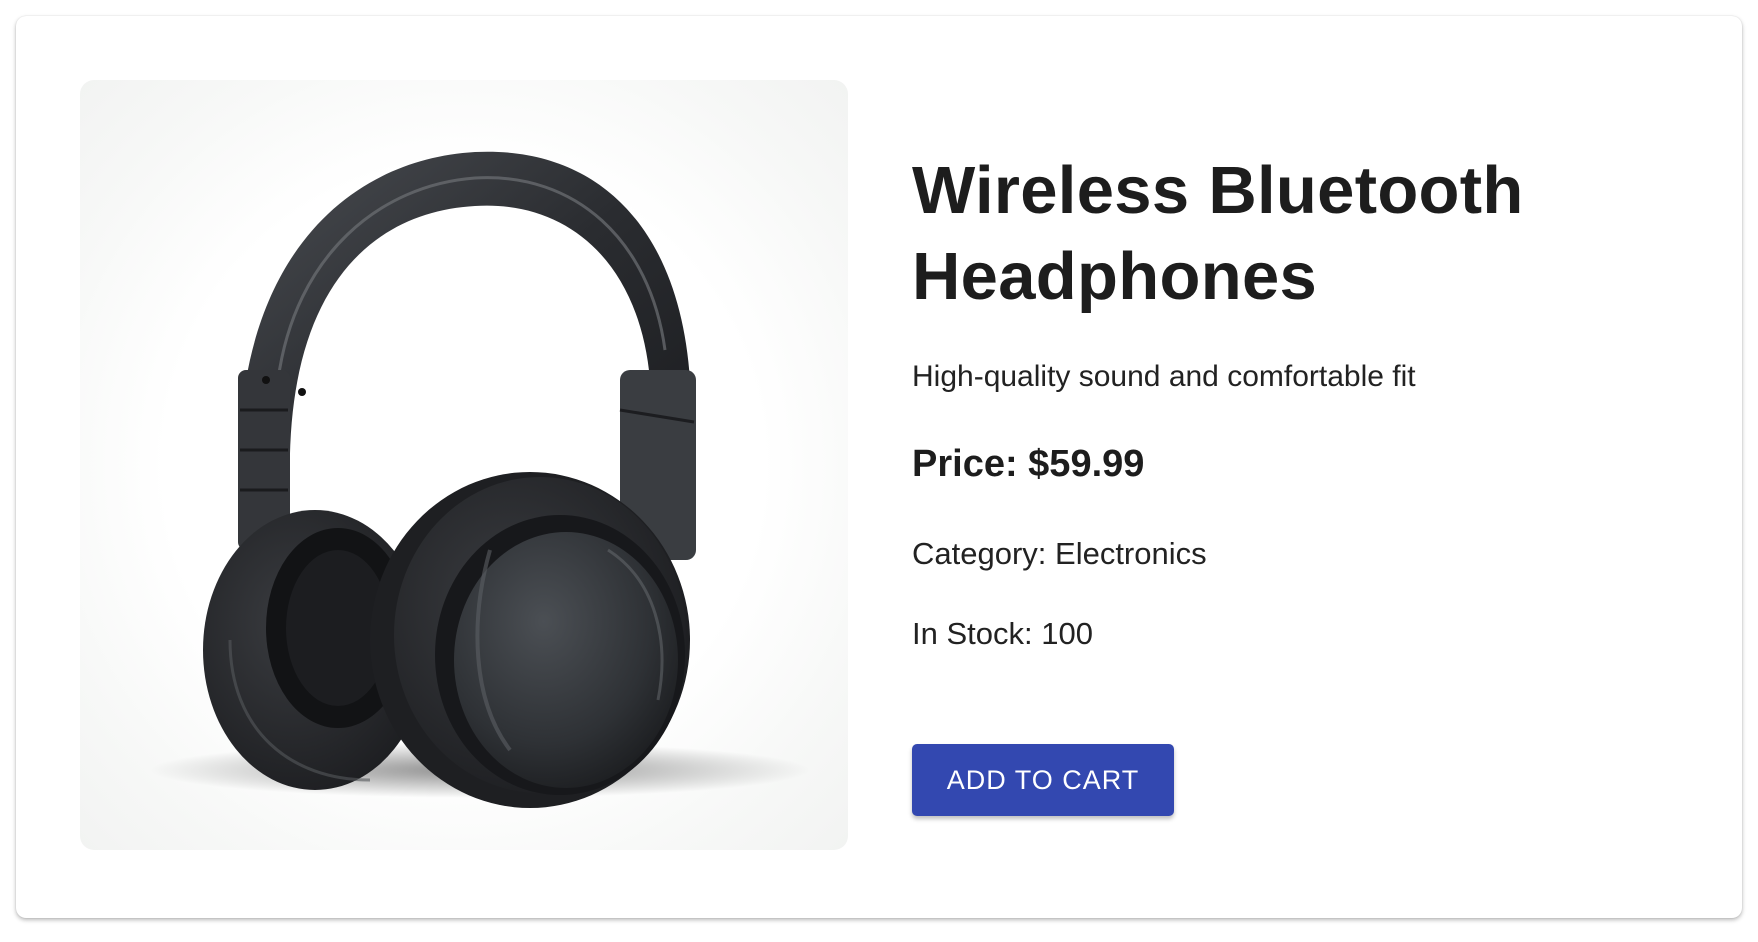  What do you see at coordinates (1059, 553) in the screenshot?
I see `product-category: Category: Electronics` at bounding box center [1059, 553].